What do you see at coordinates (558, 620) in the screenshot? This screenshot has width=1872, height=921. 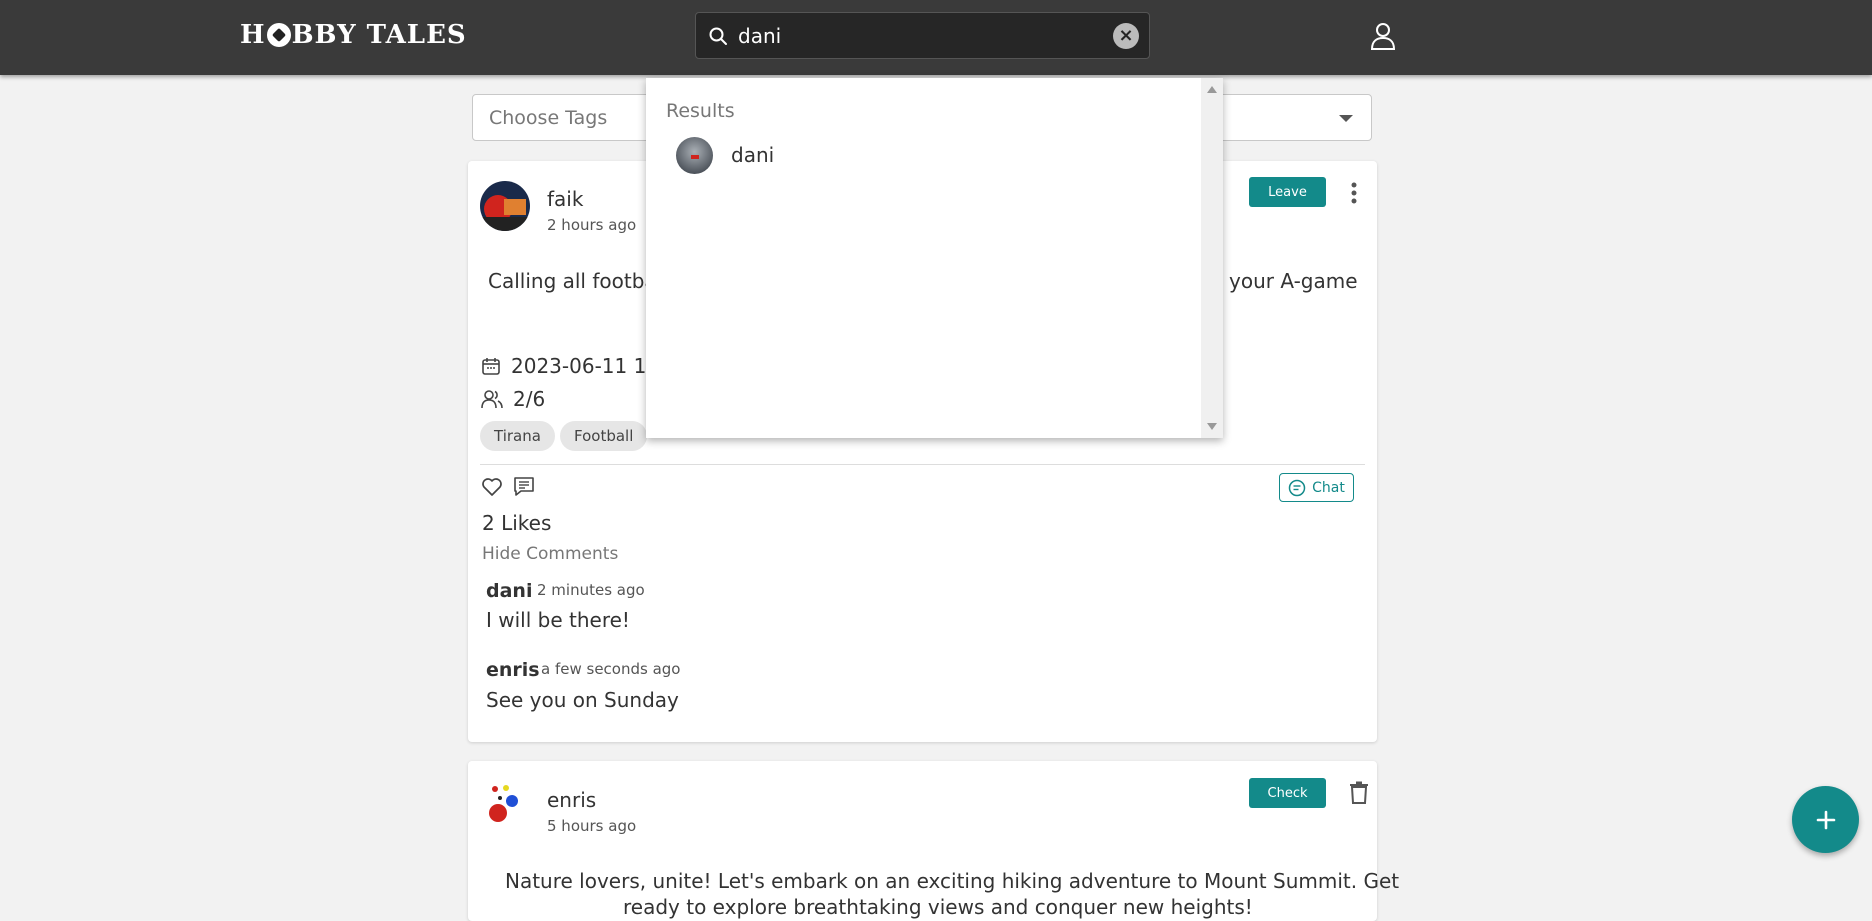 I see `comment-text: I will be there!` at bounding box center [558, 620].